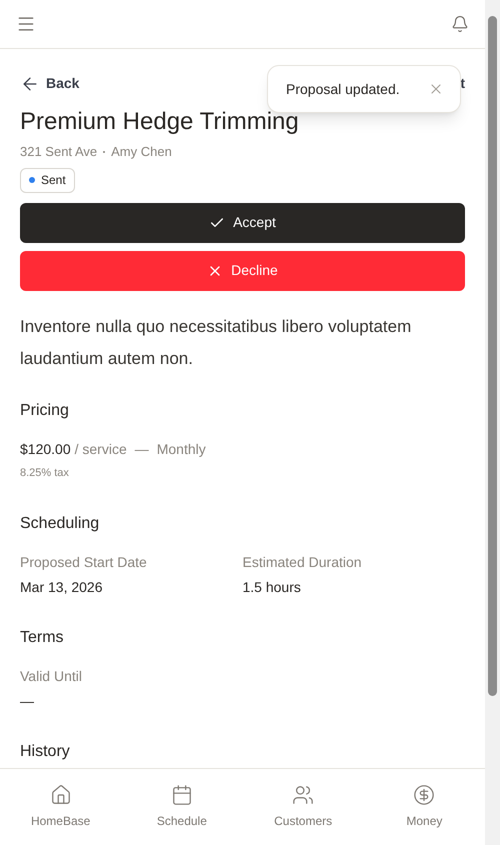 The image size is (500, 845). I want to click on section-heading: Pricing, so click(45, 410).